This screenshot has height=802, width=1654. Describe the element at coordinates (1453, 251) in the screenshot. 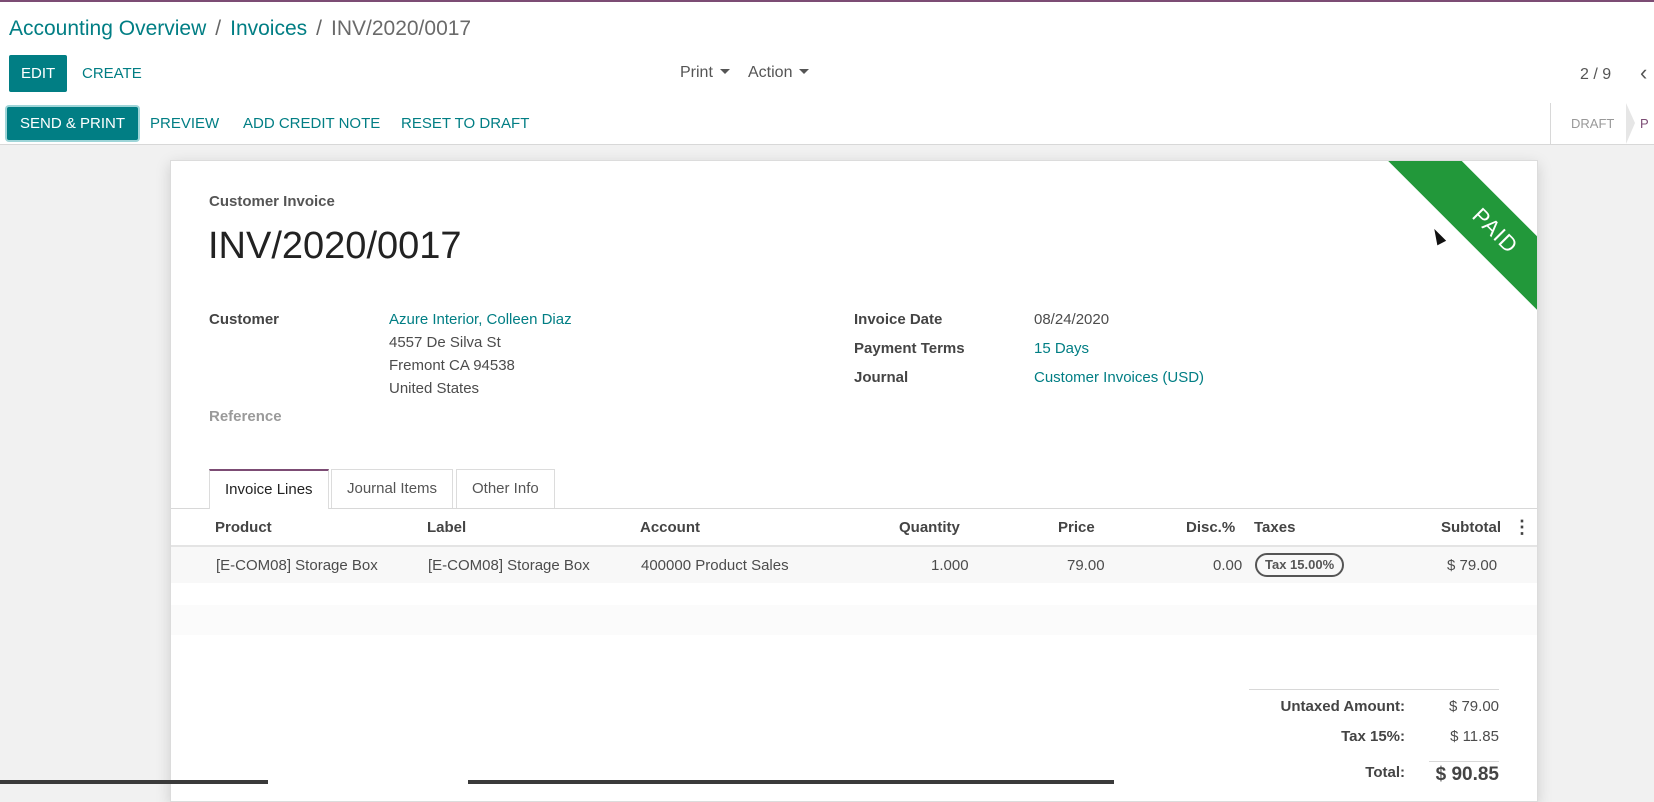

I see `ribbon-label: PAID` at that location.